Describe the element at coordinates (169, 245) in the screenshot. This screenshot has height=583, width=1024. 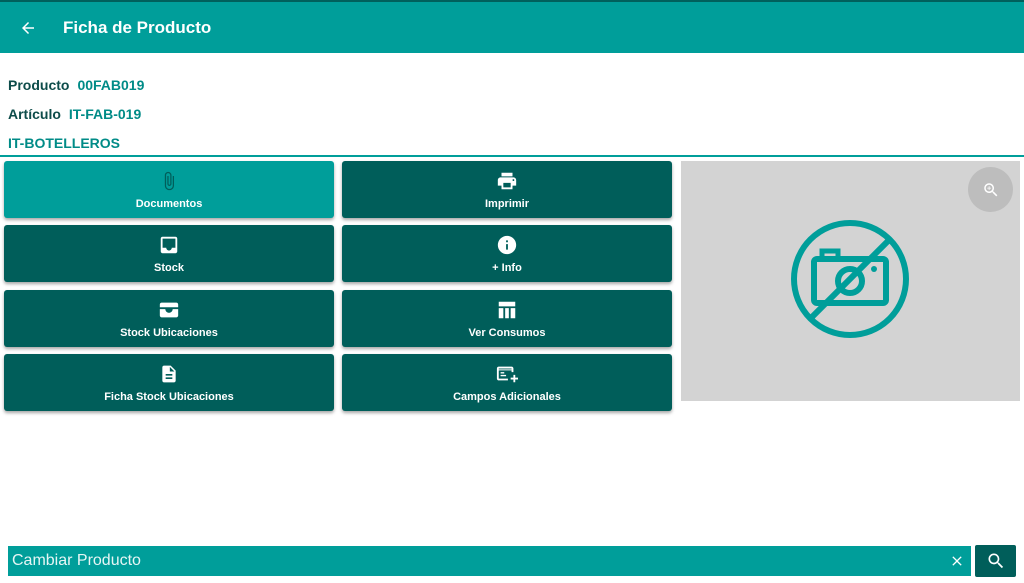
I see `inbox-icon` at that location.